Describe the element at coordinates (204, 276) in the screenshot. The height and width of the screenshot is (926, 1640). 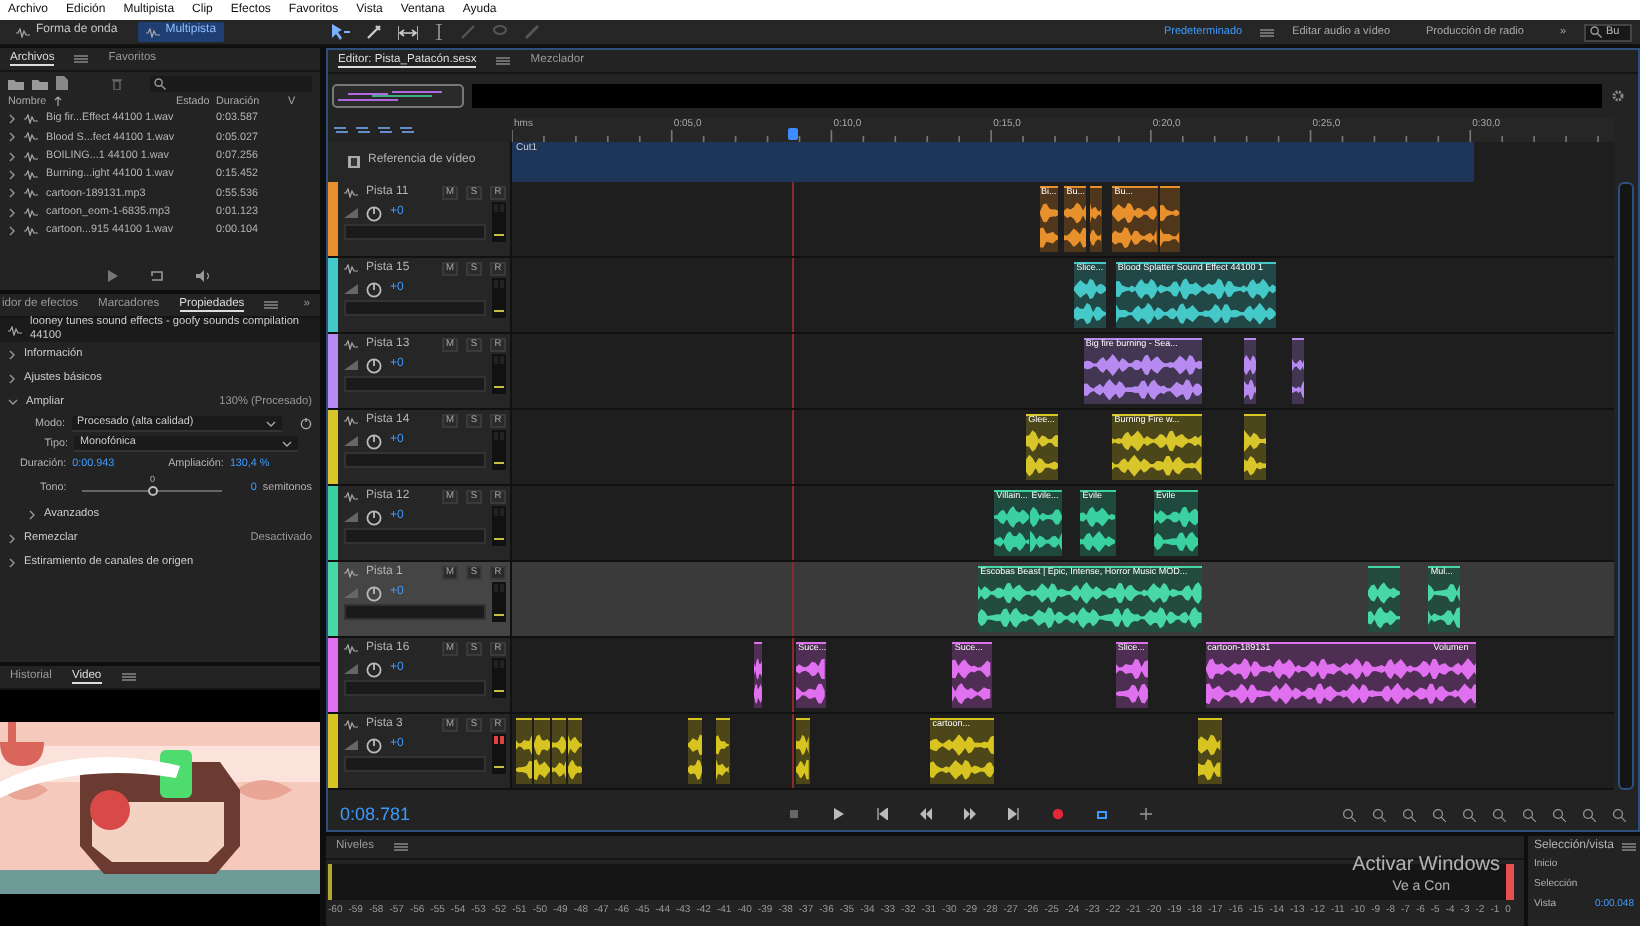
I see `speaker-icon` at that location.